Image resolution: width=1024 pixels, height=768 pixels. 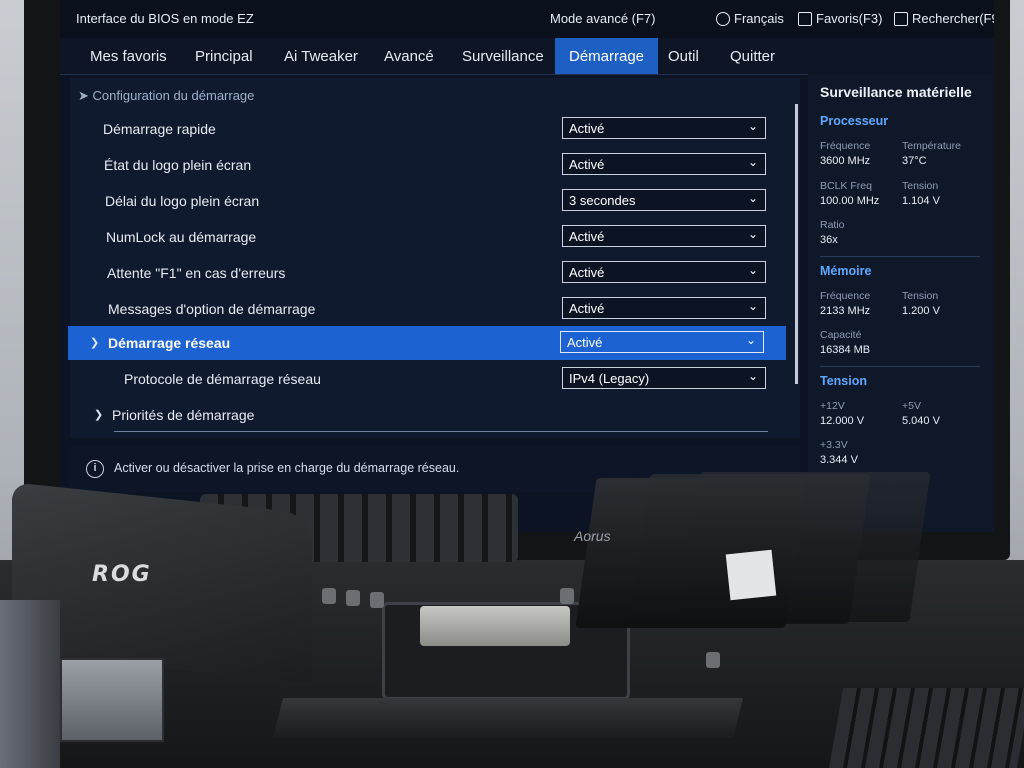 I want to click on cpu-freq-value: 3600 MHz, so click(x=845, y=161).